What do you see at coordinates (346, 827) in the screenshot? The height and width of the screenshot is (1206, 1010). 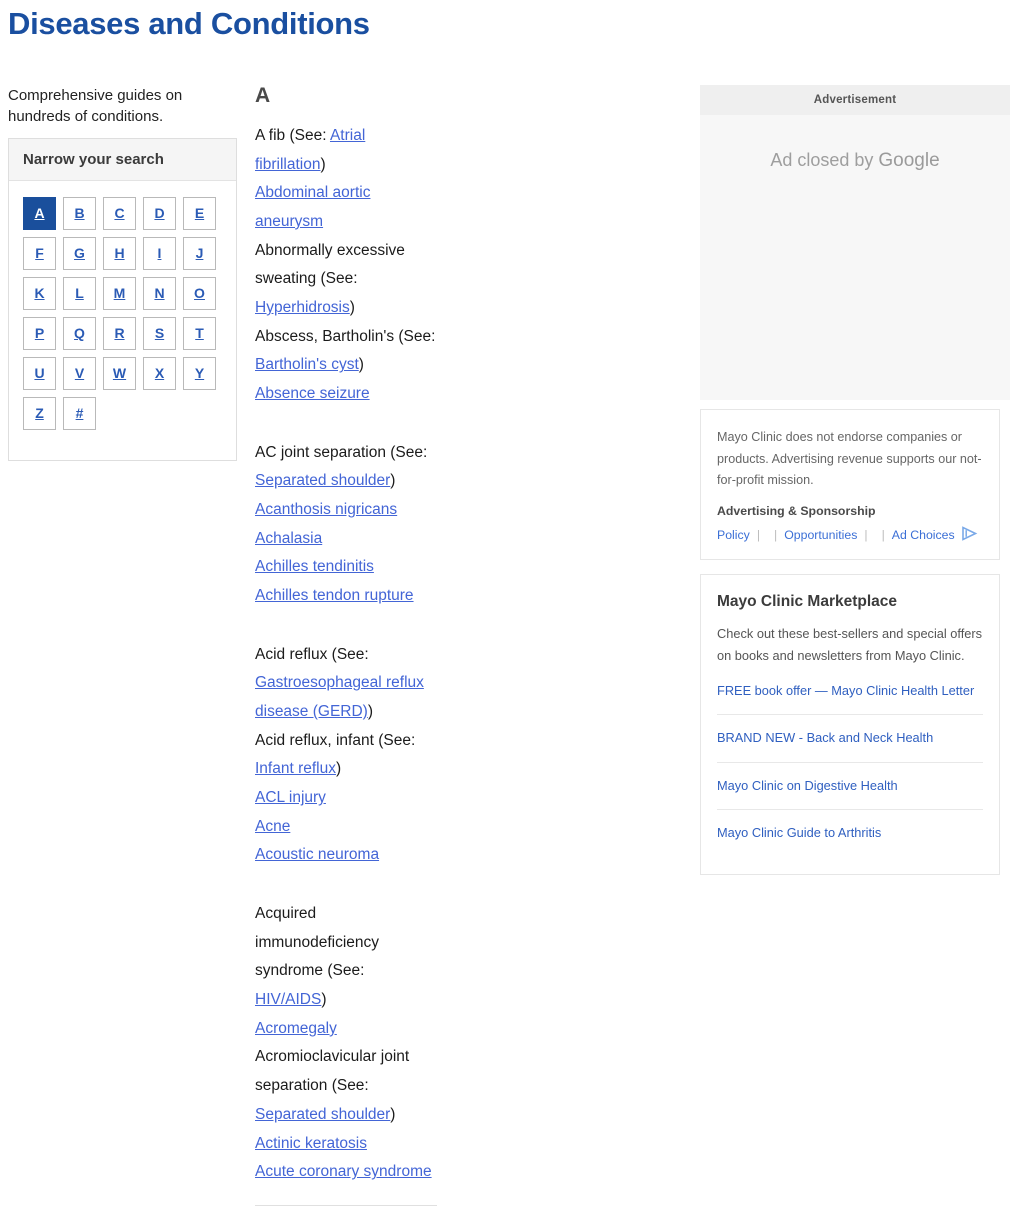 I see `condition-entry: Acne` at bounding box center [346, 827].